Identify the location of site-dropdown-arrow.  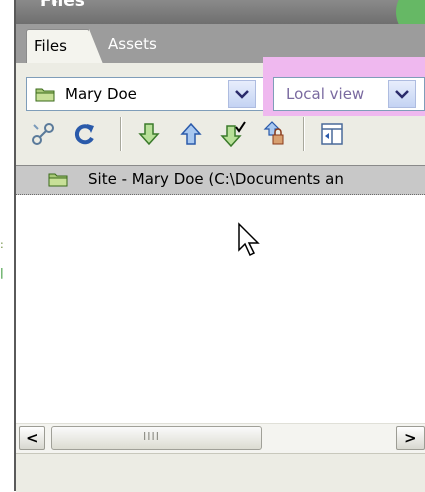
(242, 94).